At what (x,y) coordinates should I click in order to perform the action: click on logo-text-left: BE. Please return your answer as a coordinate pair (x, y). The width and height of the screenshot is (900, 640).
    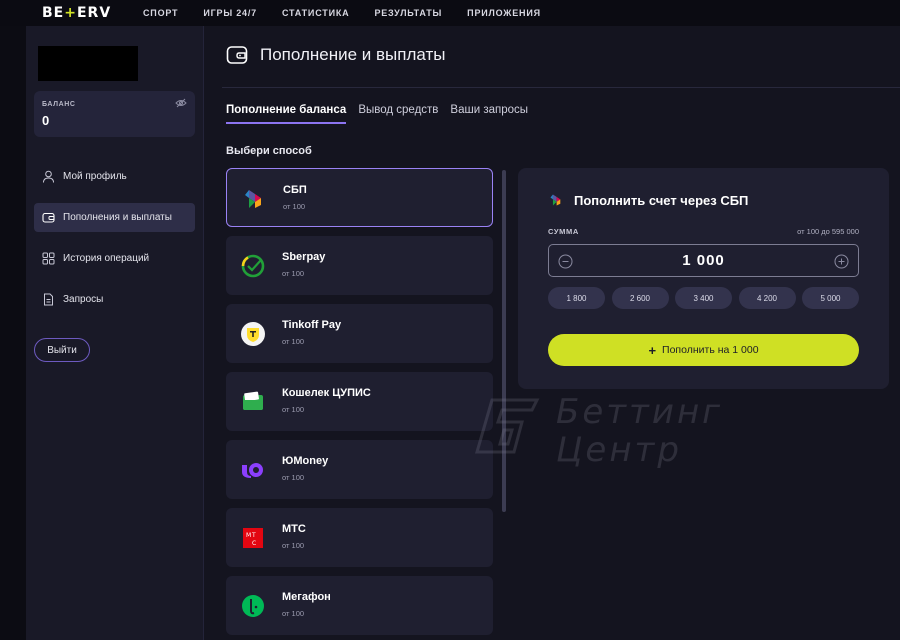
    Looking at the image, I should click on (53, 13).